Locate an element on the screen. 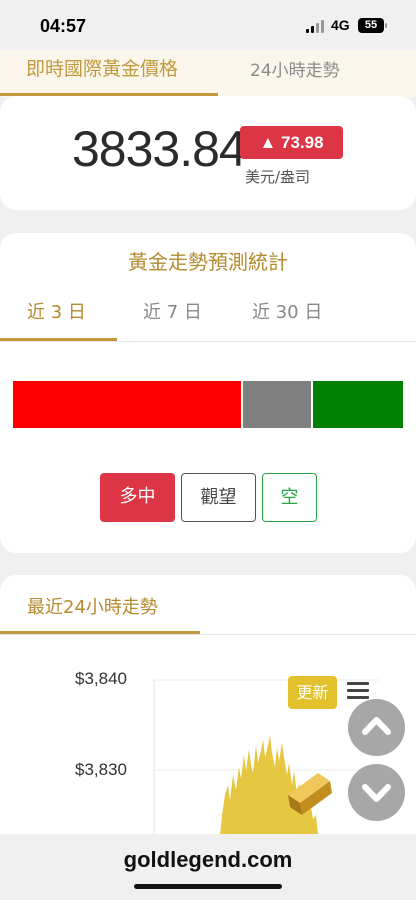  tab-30-days: 近 30 日 is located at coordinates (287, 311).